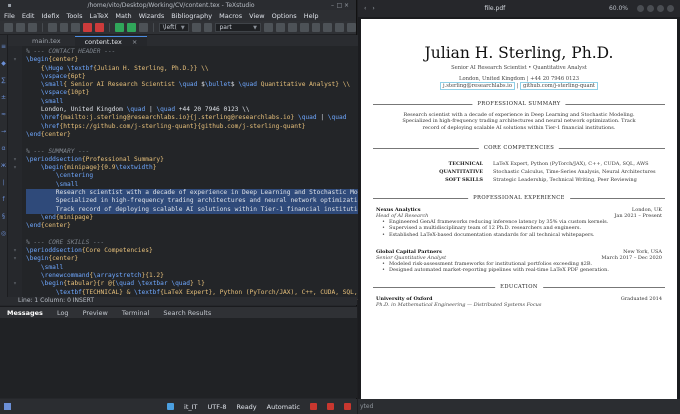 The image size is (680, 414). Describe the element at coordinates (205, 251) in the screenshot. I see `code-line: \perioddsection{Core Competencies}` at that location.